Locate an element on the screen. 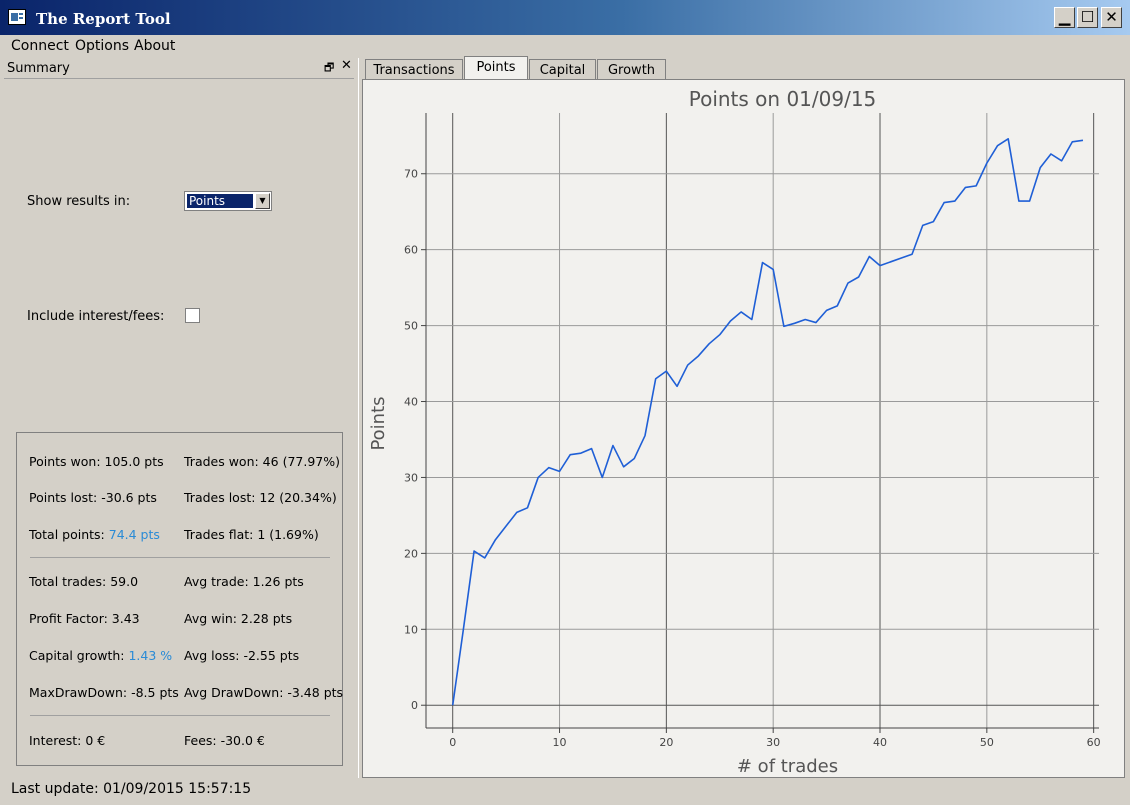 The height and width of the screenshot is (805, 1130). stat-max-drawdown: MaxDrawDown: -8.5 pts is located at coordinates (104, 692).